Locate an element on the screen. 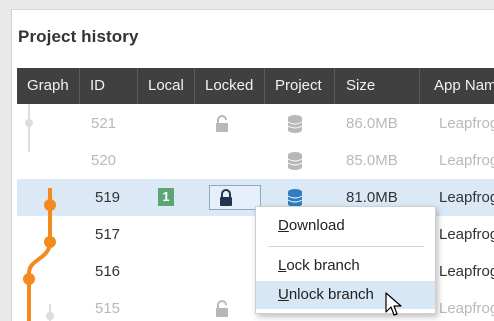 This screenshot has width=494, height=321. menu-item-mnemonic: U is located at coordinates (283, 294).